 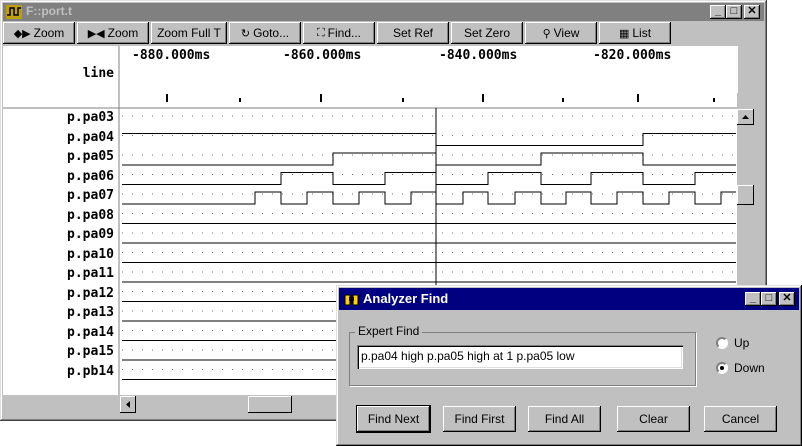 What do you see at coordinates (740, 368) in the screenshot?
I see `radio-down: Down` at bounding box center [740, 368].